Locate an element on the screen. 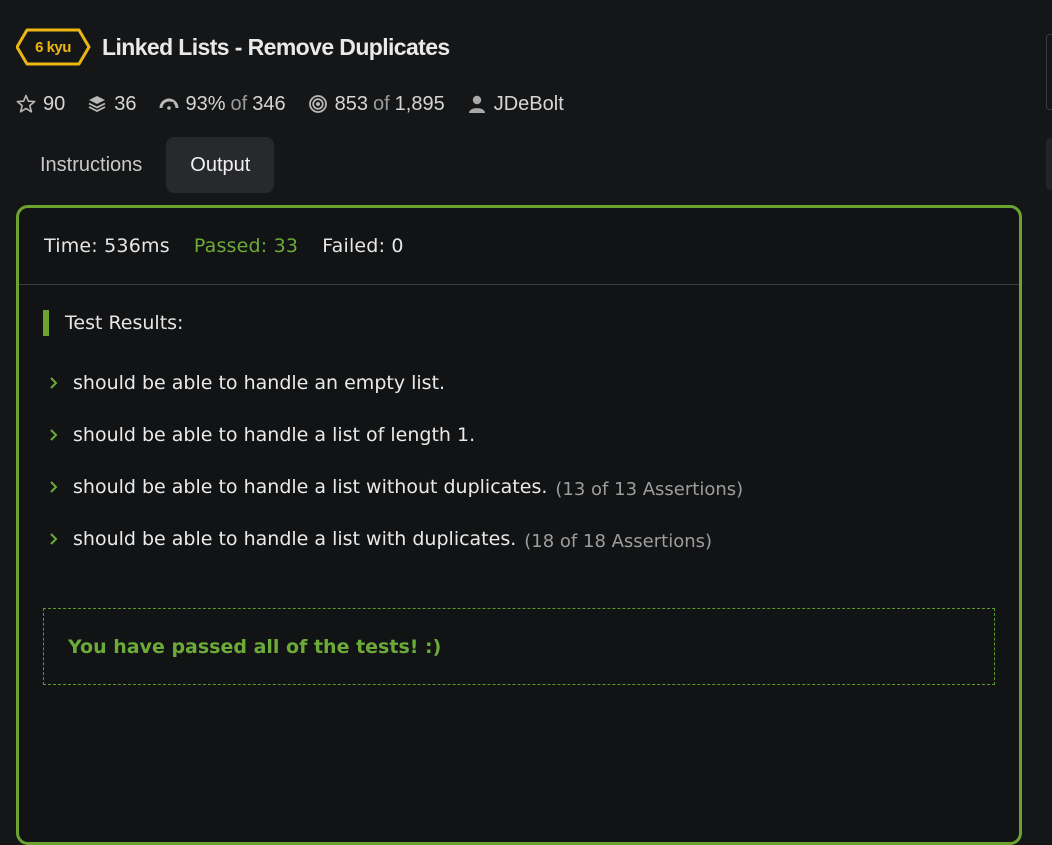  test-summary: Time: 536ms Passed: 33 Failed: 0 is located at coordinates (519, 246).